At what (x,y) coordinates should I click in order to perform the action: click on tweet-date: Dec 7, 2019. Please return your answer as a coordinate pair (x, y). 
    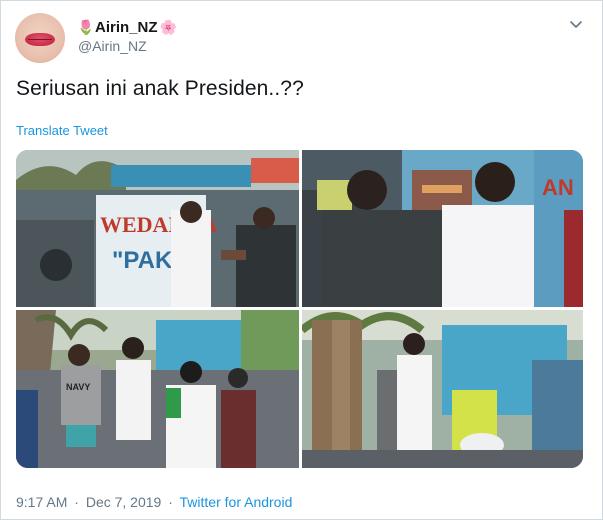
    Looking at the image, I should click on (124, 502).